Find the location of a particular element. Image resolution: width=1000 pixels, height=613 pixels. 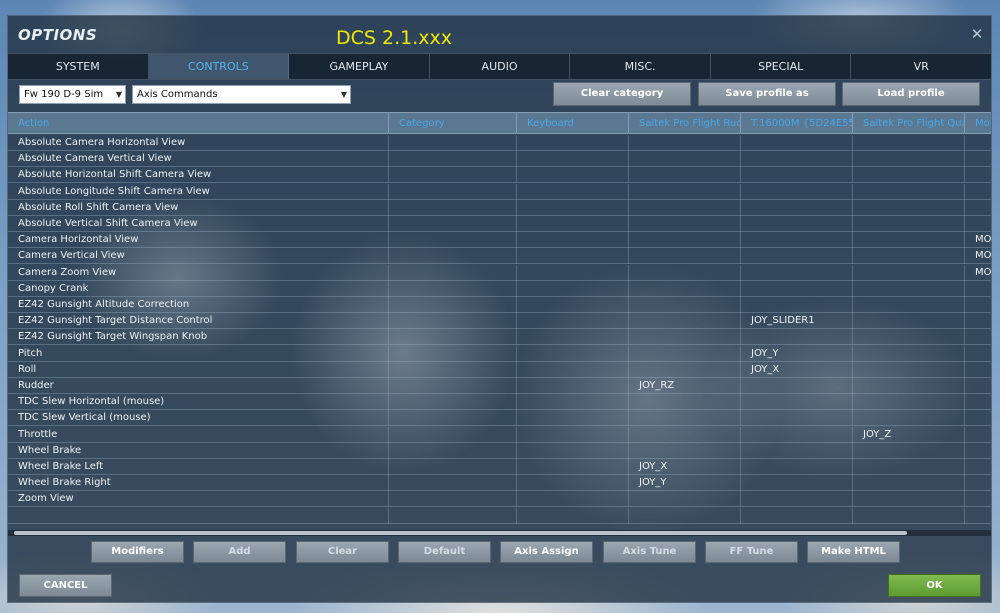

tab-gameplay: GAMEPLAY is located at coordinates (359, 66).